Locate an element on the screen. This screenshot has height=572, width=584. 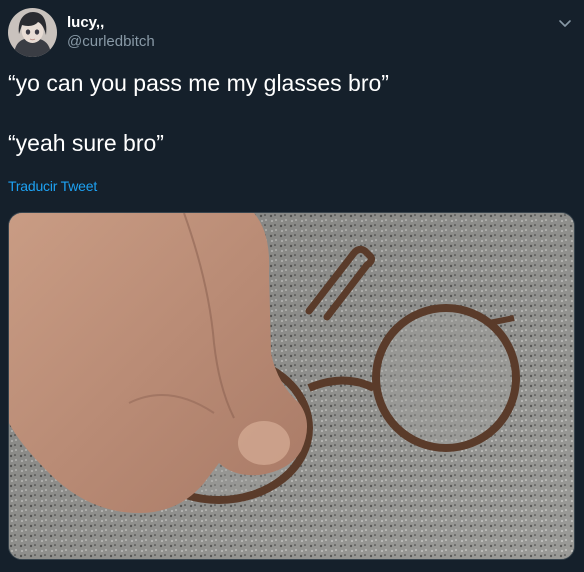
author-names: lucy,, @curledbitch is located at coordinates (111, 32).